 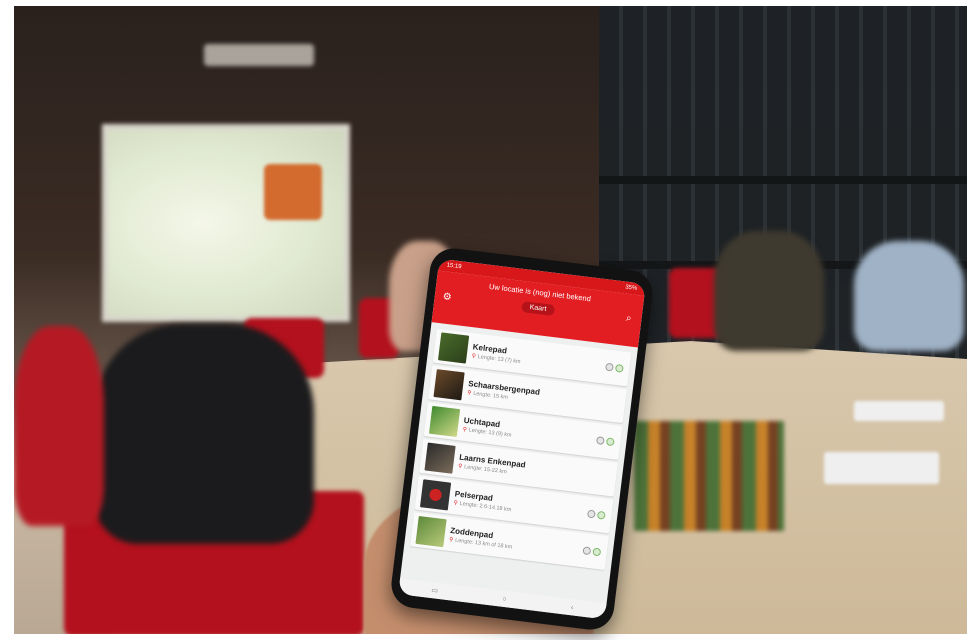 What do you see at coordinates (572, 607) in the screenshot?
I see `back-icon: ‹` at bounding box center [572, 607].